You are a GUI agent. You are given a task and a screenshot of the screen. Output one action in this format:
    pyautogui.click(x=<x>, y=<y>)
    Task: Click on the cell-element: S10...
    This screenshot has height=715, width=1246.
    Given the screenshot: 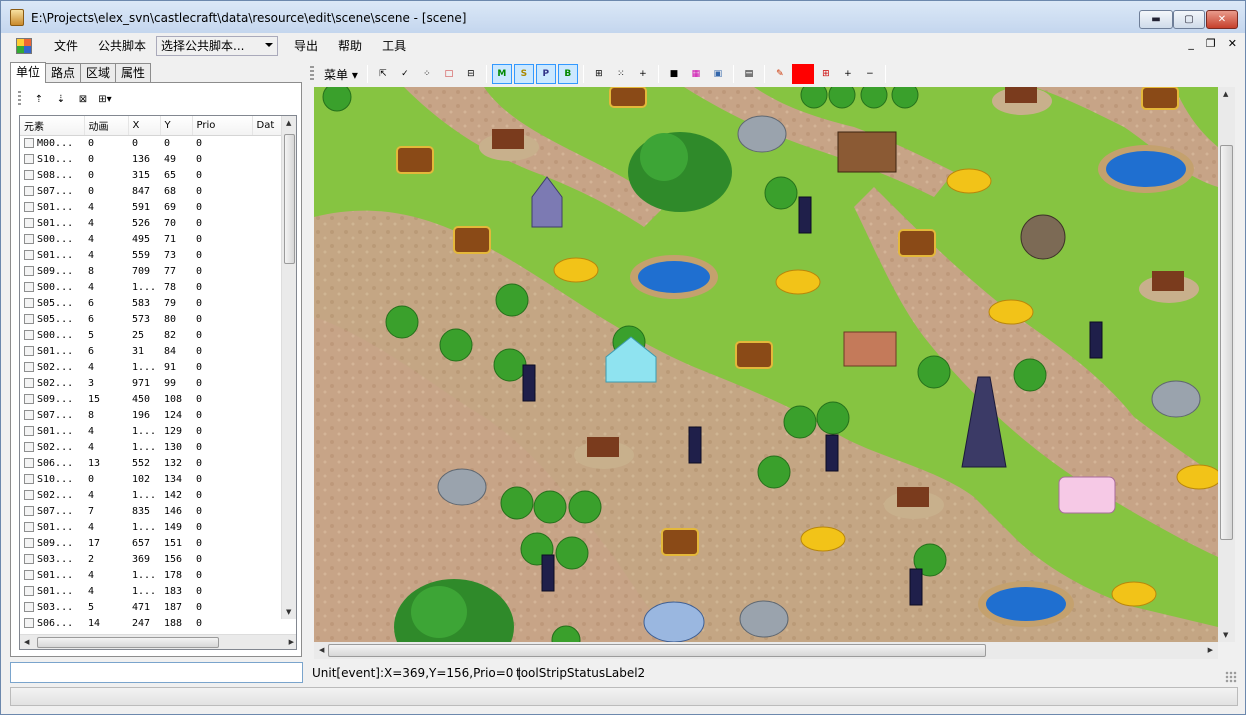 What is the action you would take?
    pyautogui.click(x=52, y=479)
    